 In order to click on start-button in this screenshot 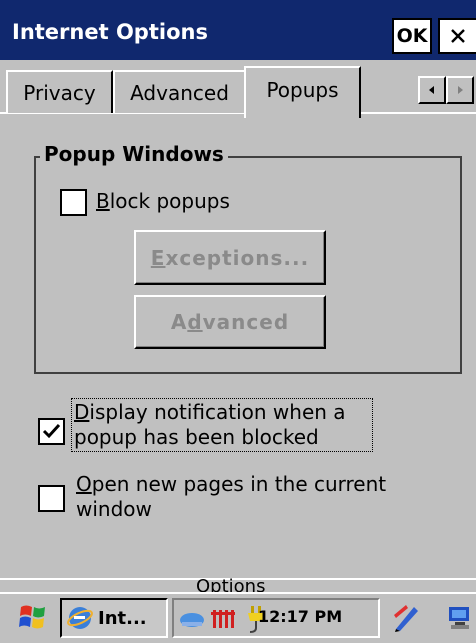, I will do `click(33, 617)`.